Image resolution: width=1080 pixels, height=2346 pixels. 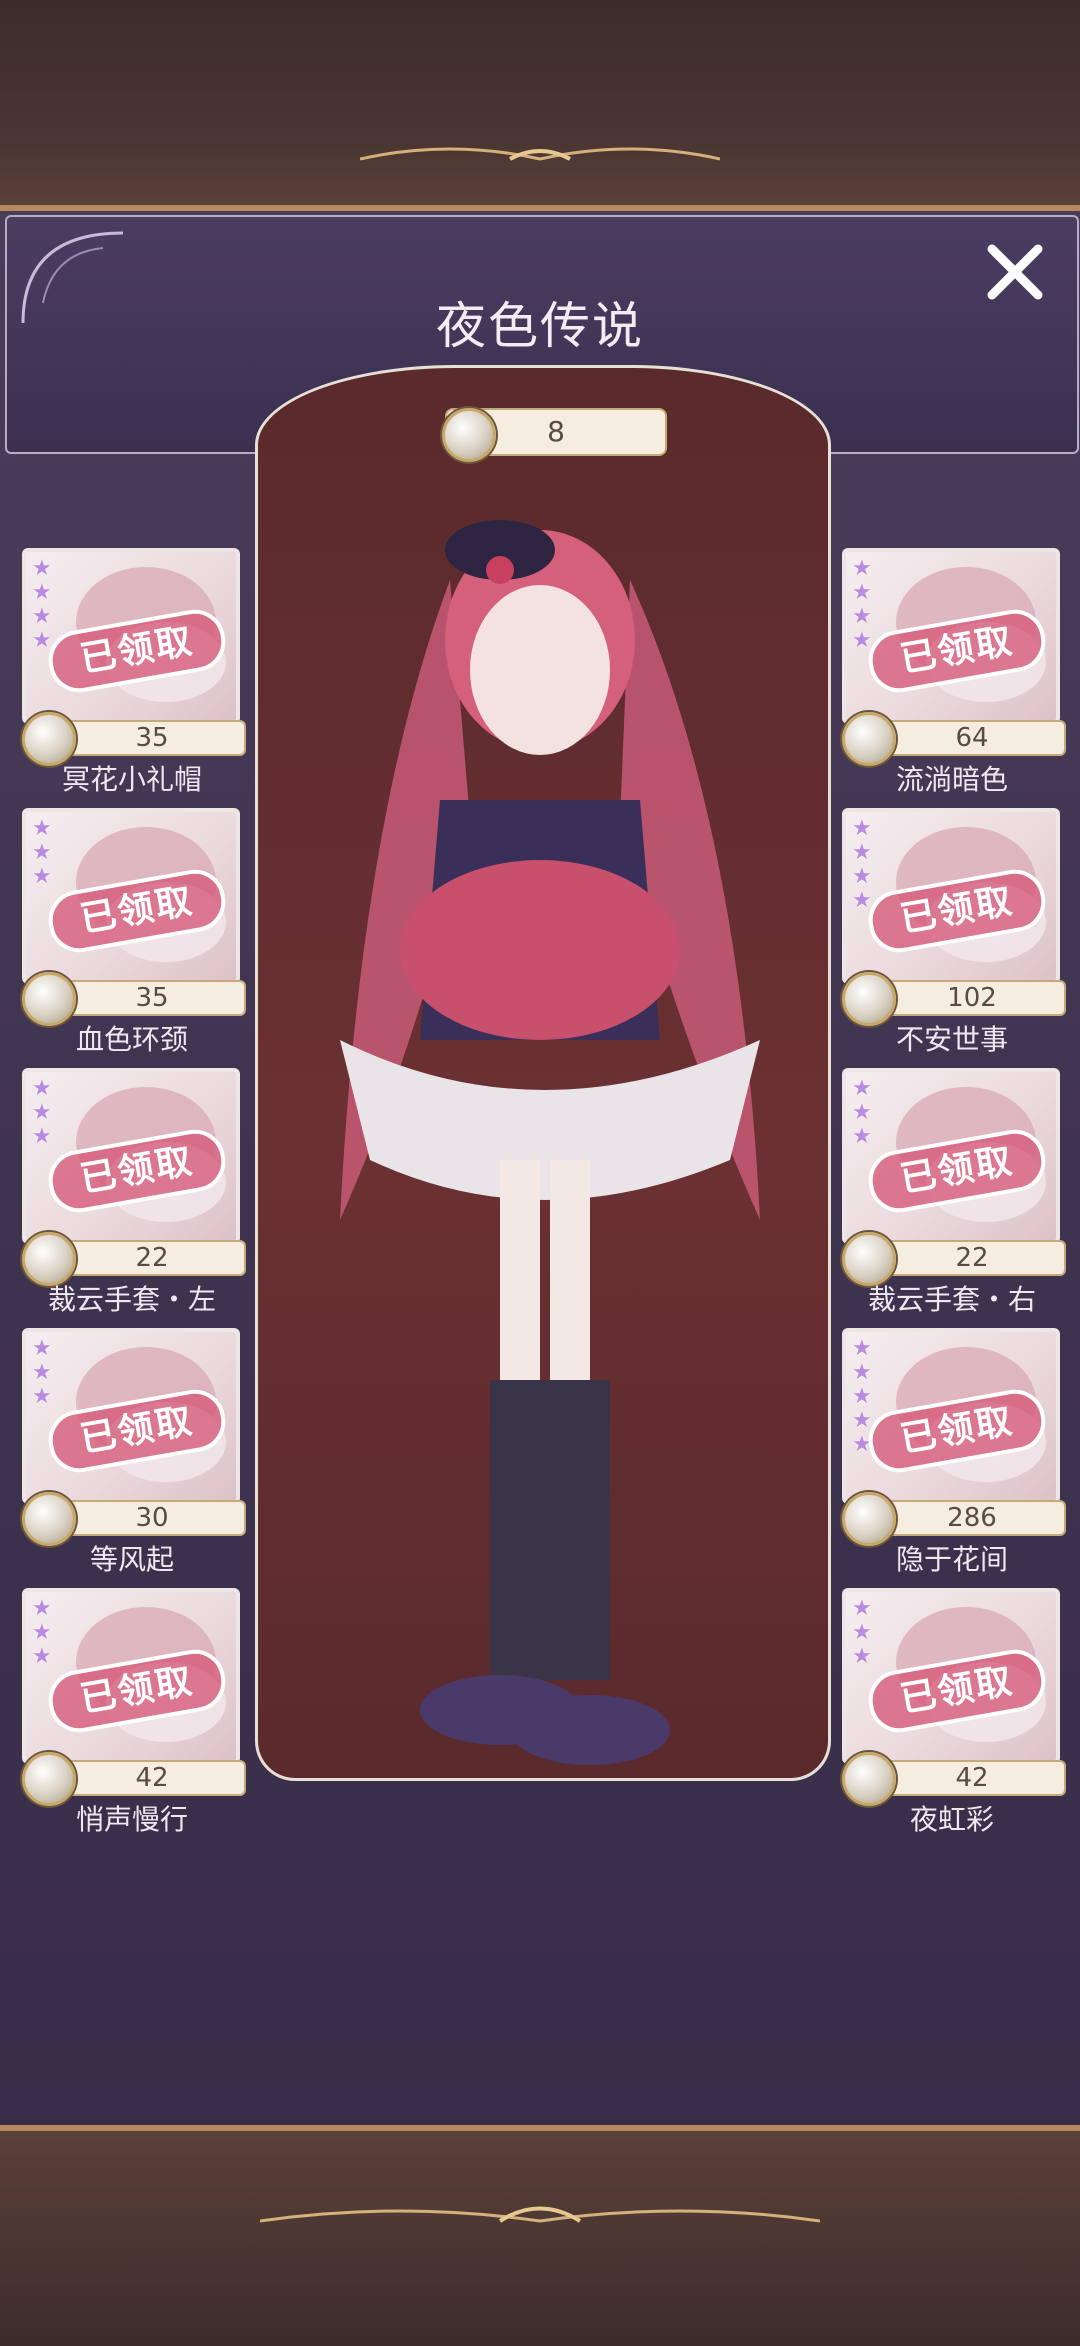 What do you see at coordinates (131, 1299) in the screenshot?
I see `item-name: 裁云手套・左` at bounding box center [131, 1299].